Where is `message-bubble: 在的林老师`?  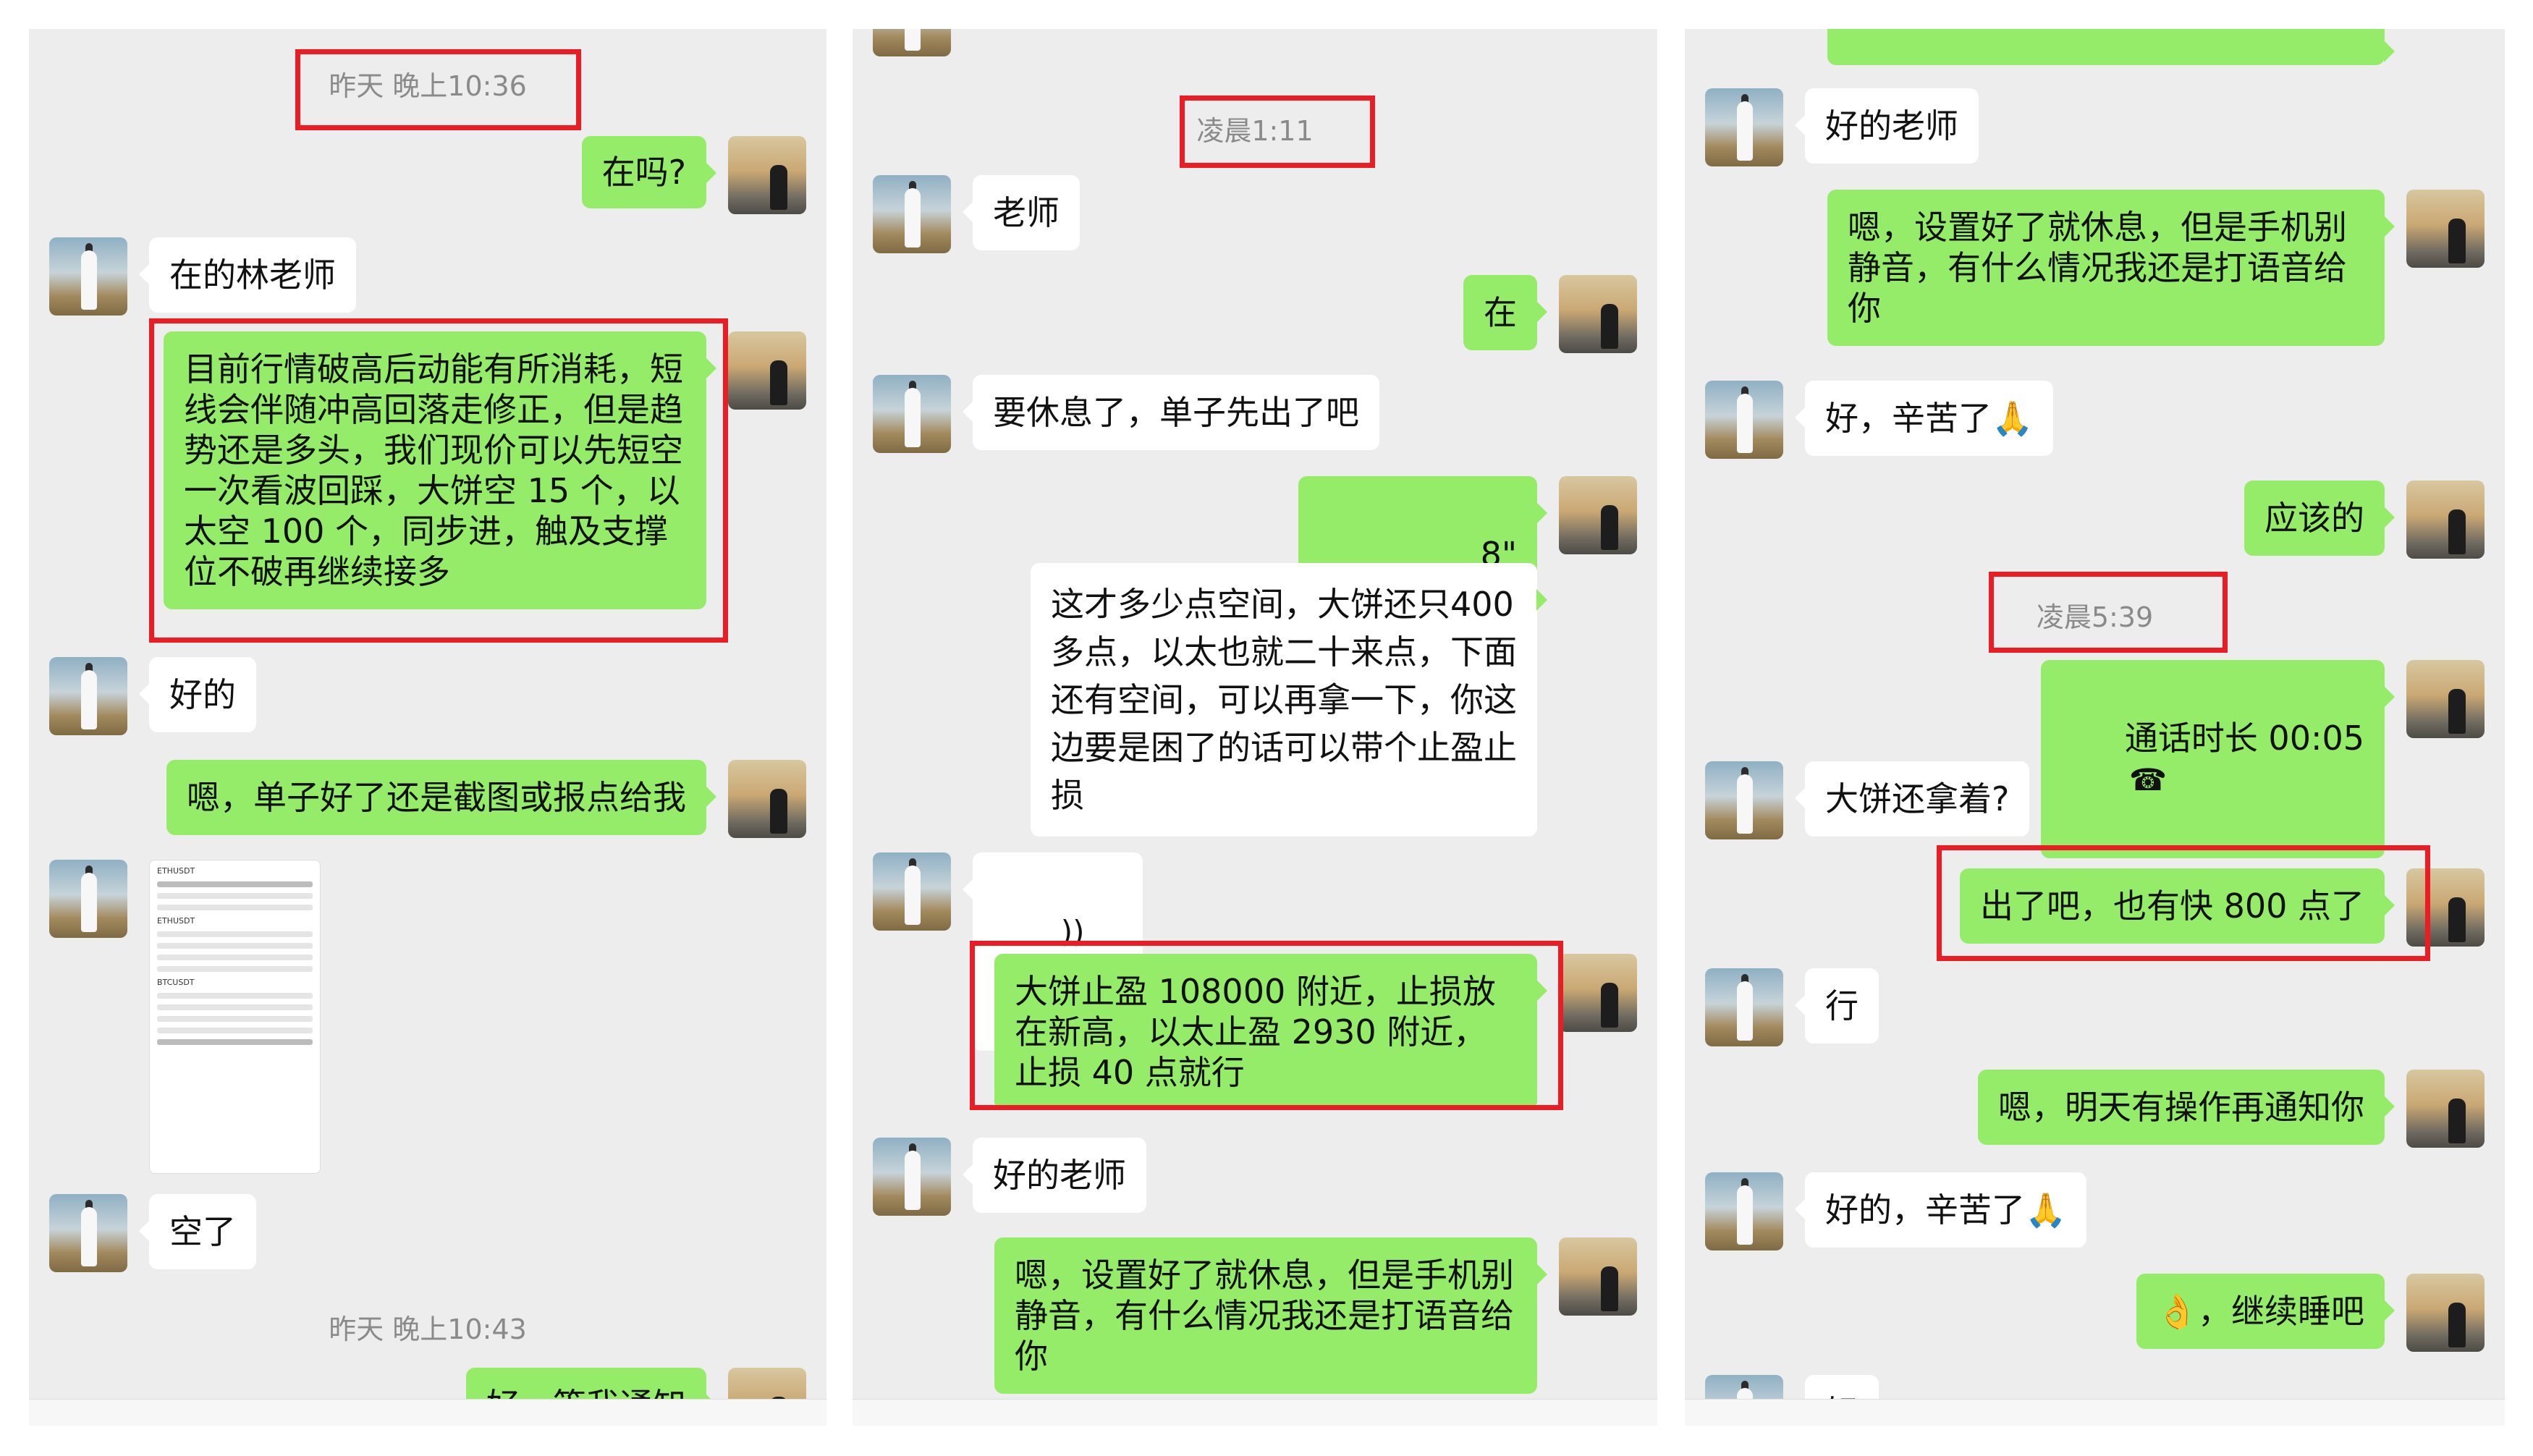 message-bubble: 在的林老师 is located at coordinates (248, 275).